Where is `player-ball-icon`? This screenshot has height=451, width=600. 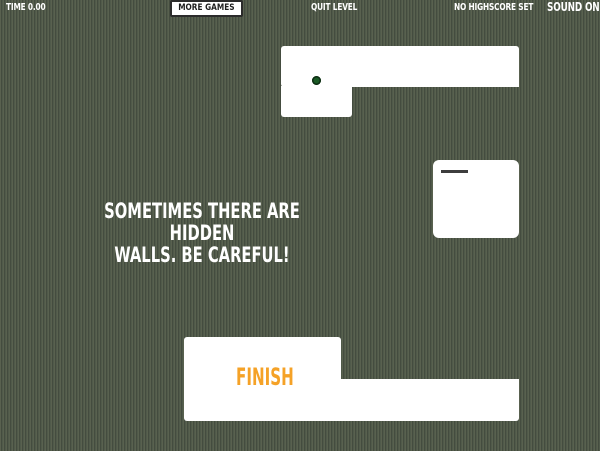
player-ball-icon is located at coordinates (316, 80).